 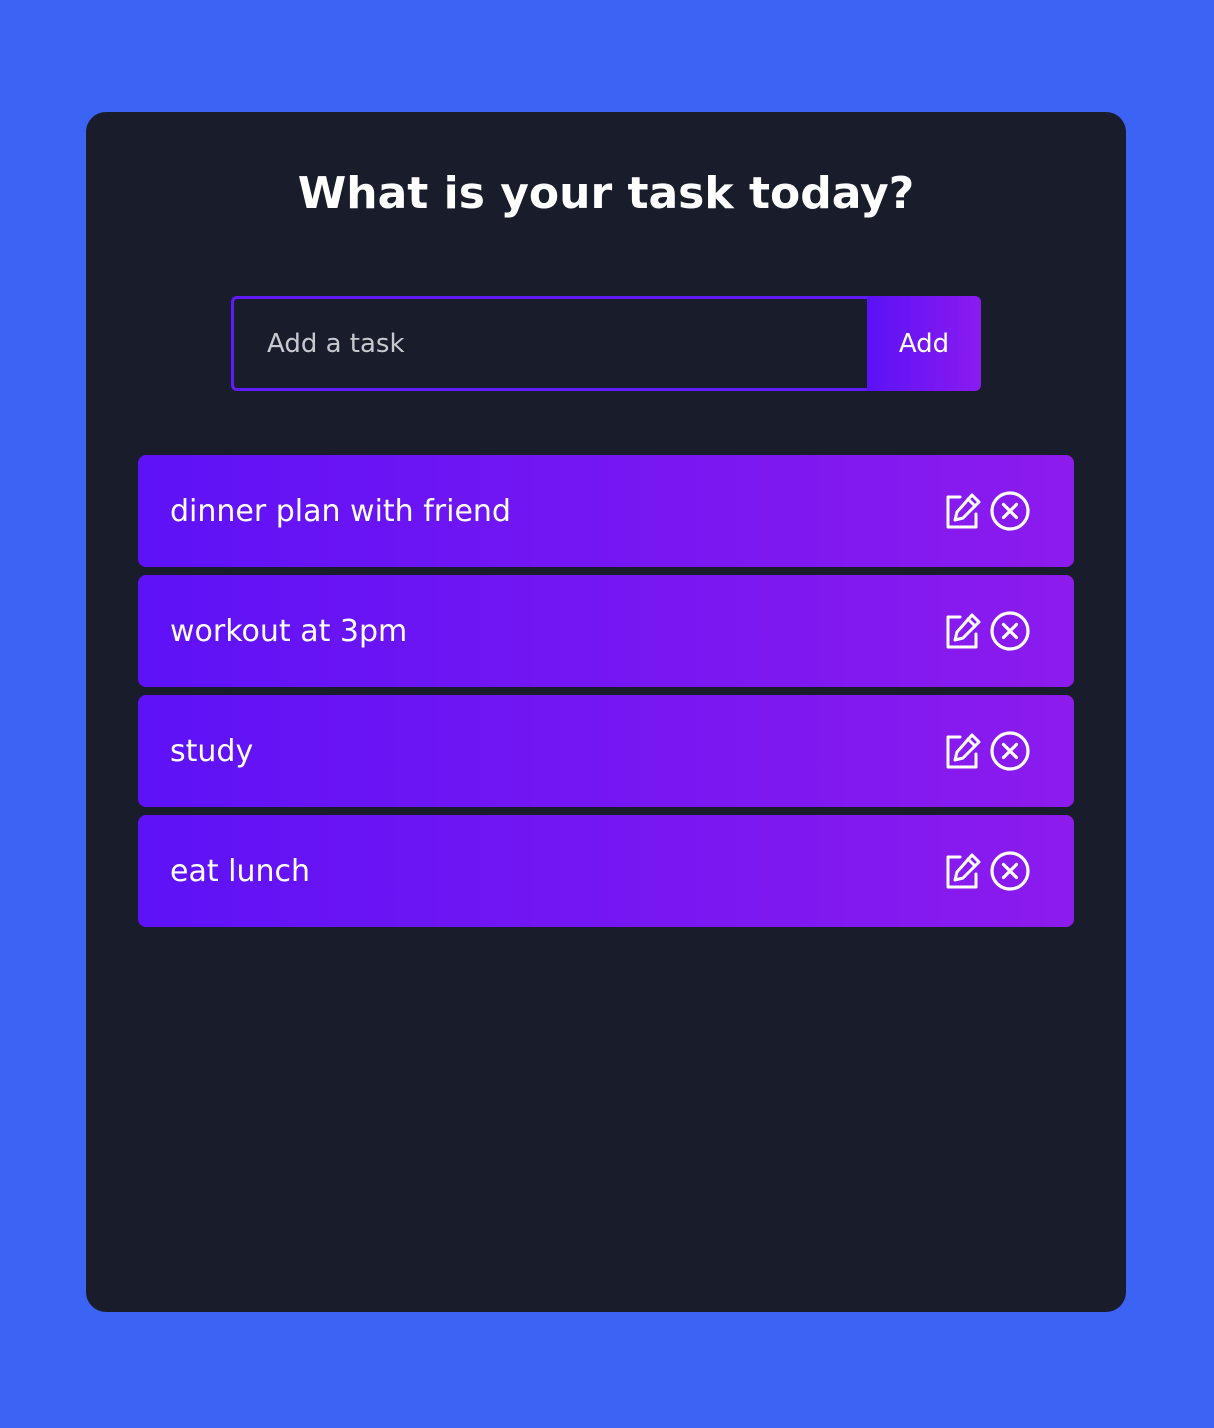 I want to click on task-text: workout at 3pm, so click(x=289, y=631).